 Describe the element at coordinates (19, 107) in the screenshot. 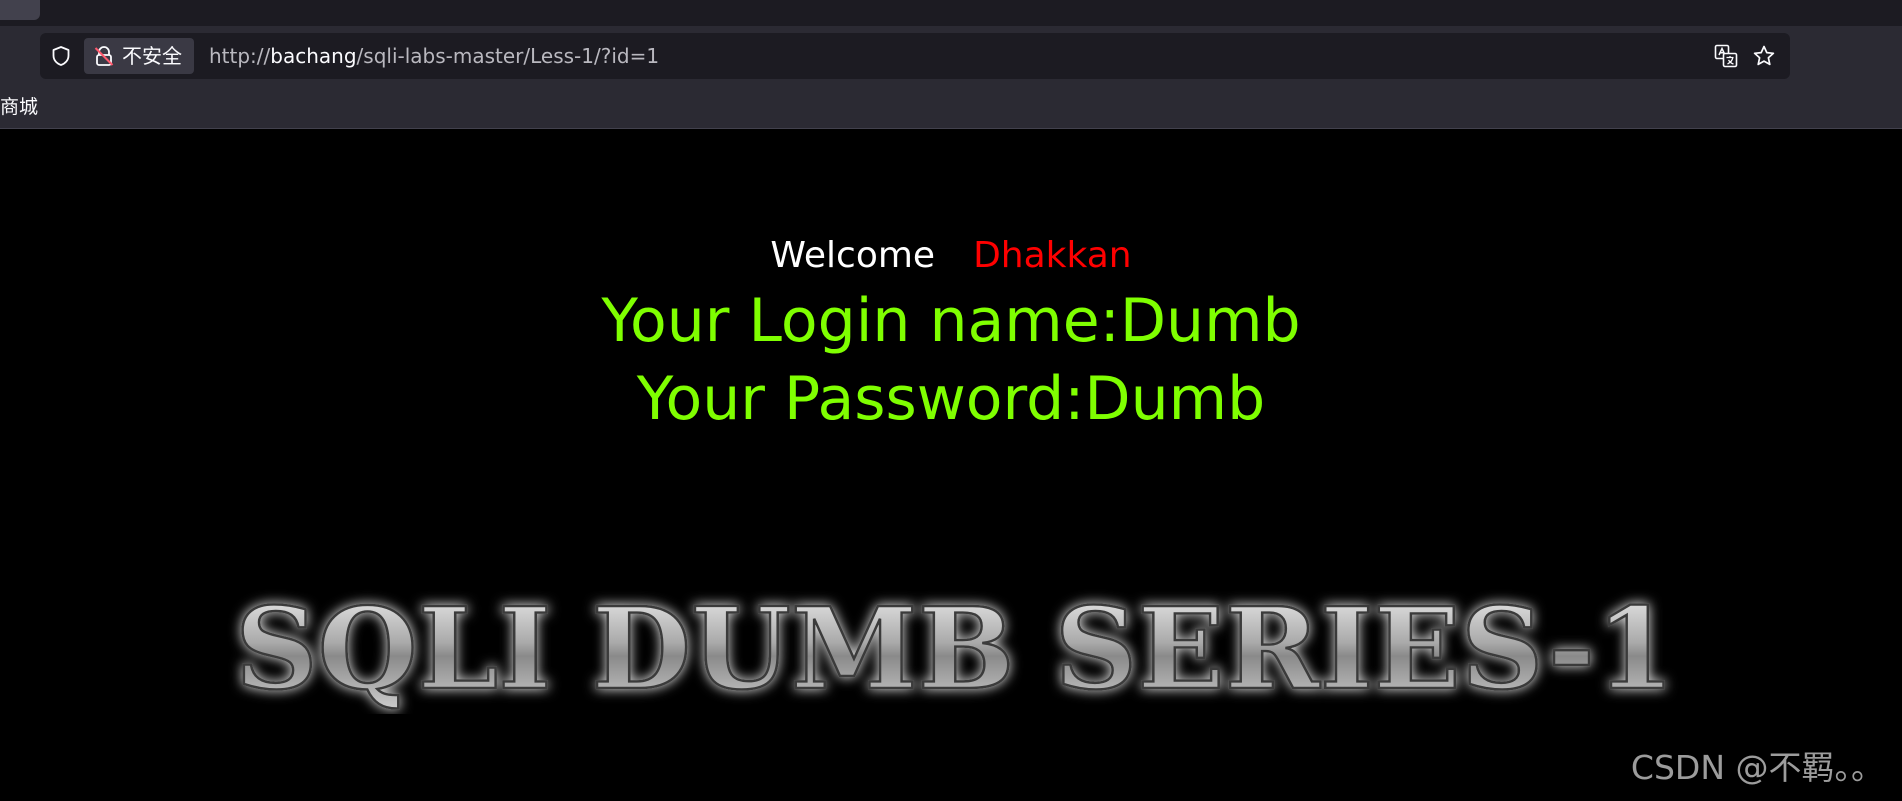

I see `bookmark-item: 商城` at that location.